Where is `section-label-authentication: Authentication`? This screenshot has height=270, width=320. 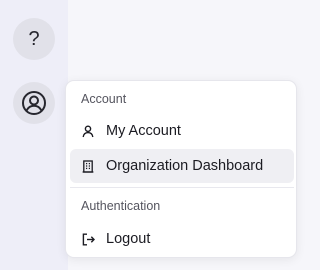 section-label-authentication: Authentication is located at coordinates (121, 206).